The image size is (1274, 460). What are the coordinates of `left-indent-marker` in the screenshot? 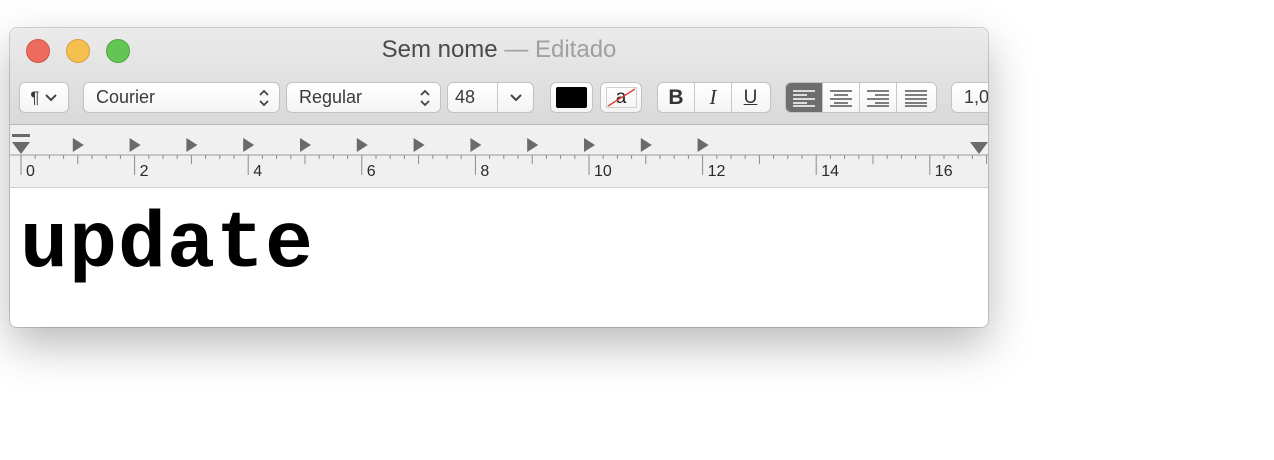 It's located at (21, 148).